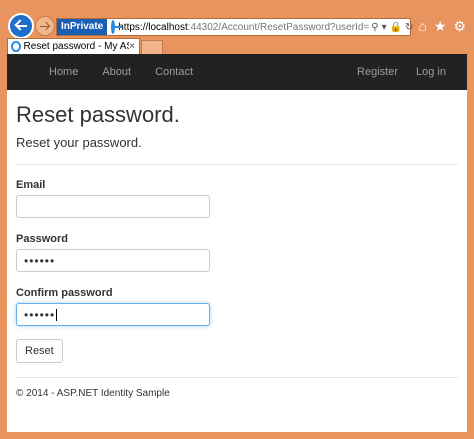 The image size is (474, 439). What do you see at coordinates (31, 185) in the screenshot?
I see `email-label: Email` at bounding box center [31, 185].